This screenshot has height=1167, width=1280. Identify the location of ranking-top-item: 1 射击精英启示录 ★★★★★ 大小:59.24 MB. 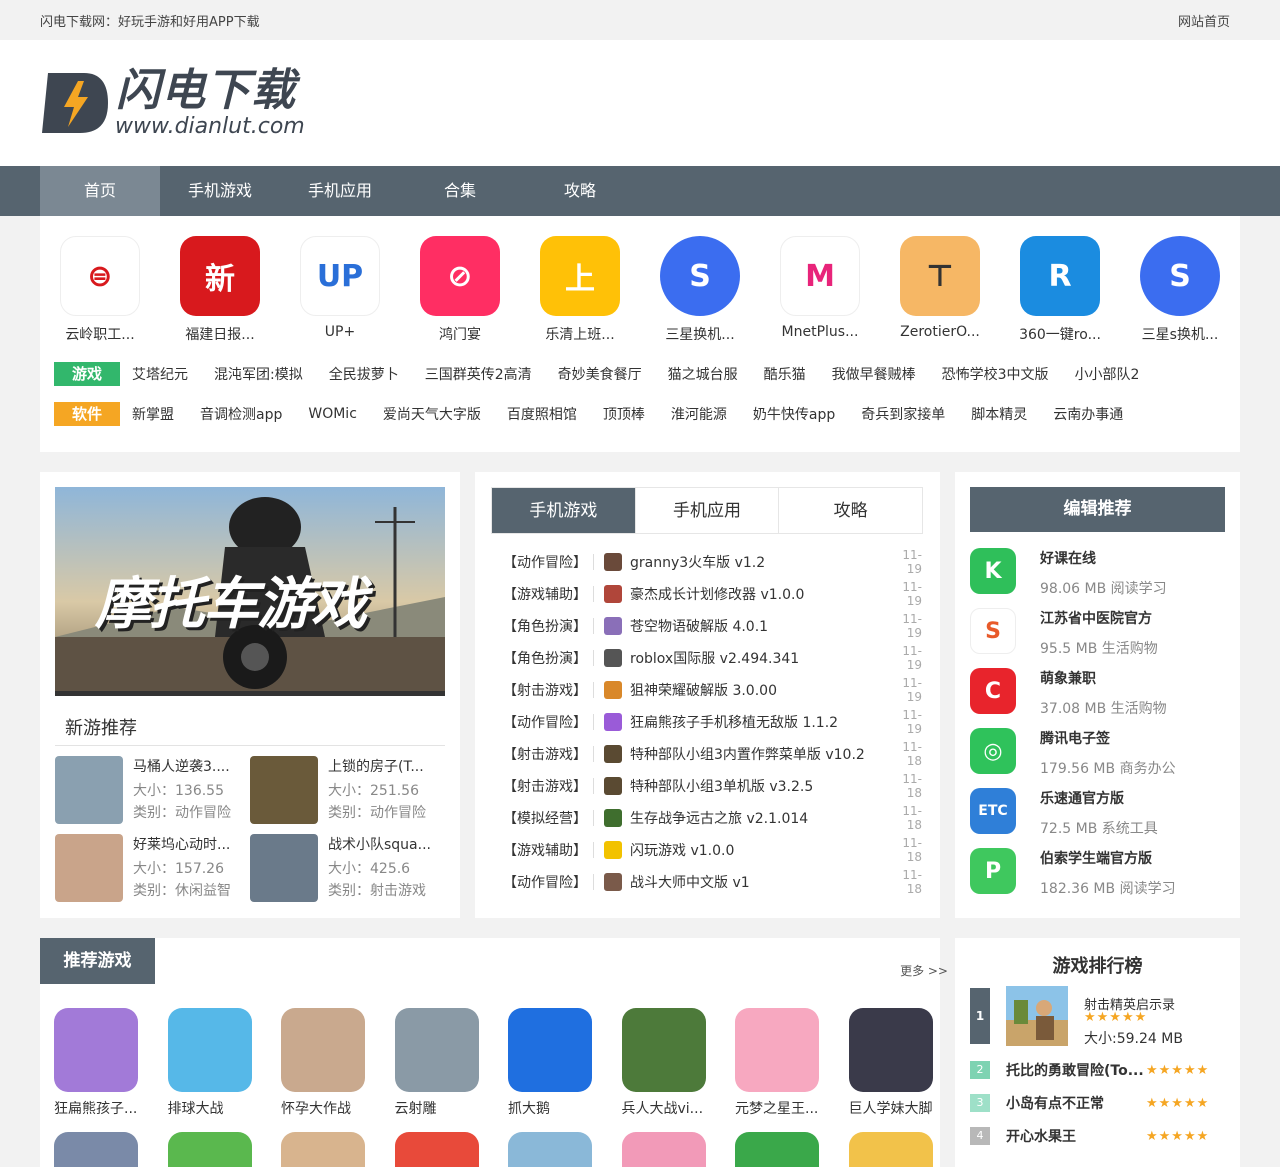
(1100, 1016).